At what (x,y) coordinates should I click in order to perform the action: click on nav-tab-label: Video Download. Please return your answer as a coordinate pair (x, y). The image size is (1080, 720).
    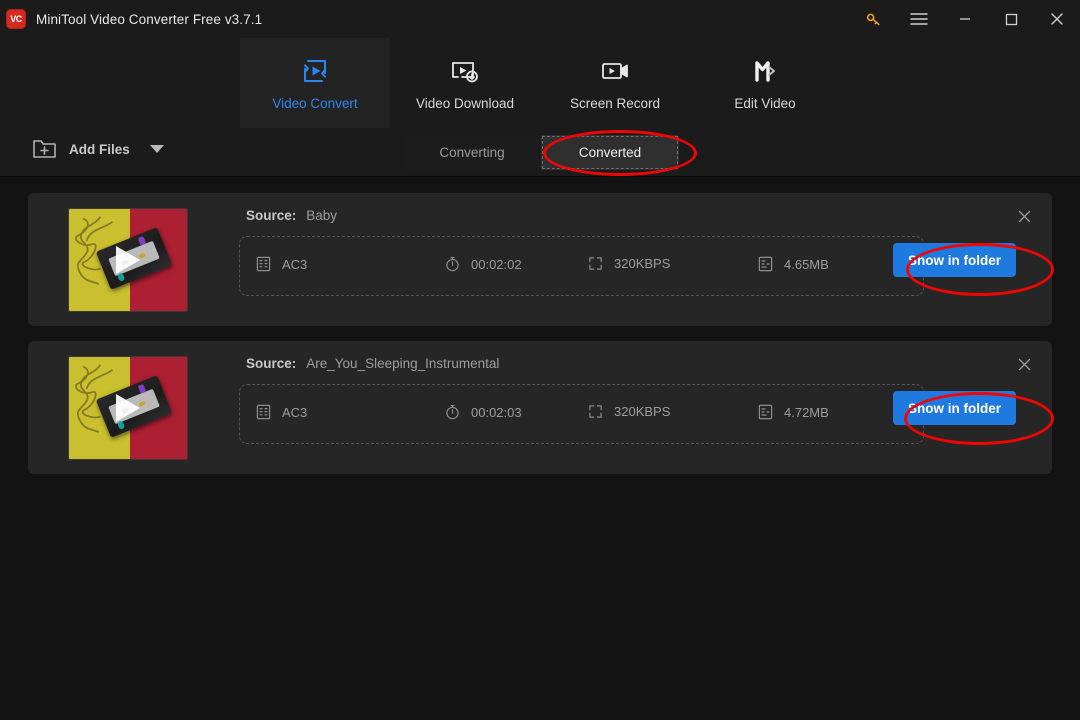
    Looking at the image, I should click on (465, 103).